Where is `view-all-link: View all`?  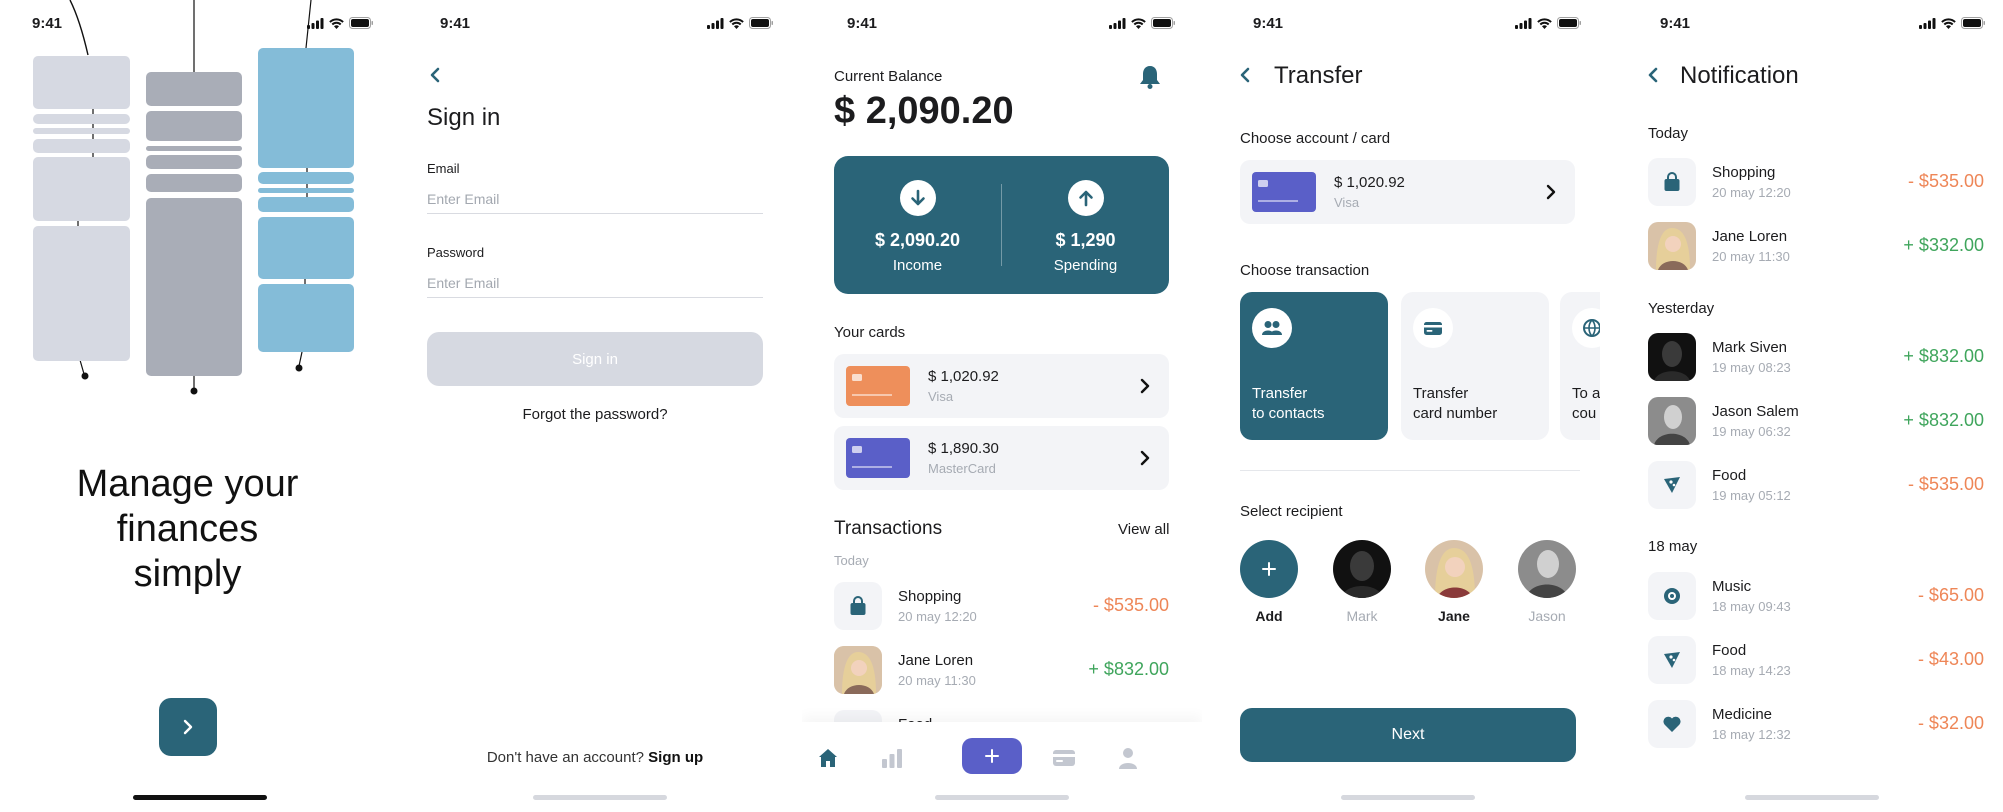
view-all-link: View all is located at coordinates (1143, 529).